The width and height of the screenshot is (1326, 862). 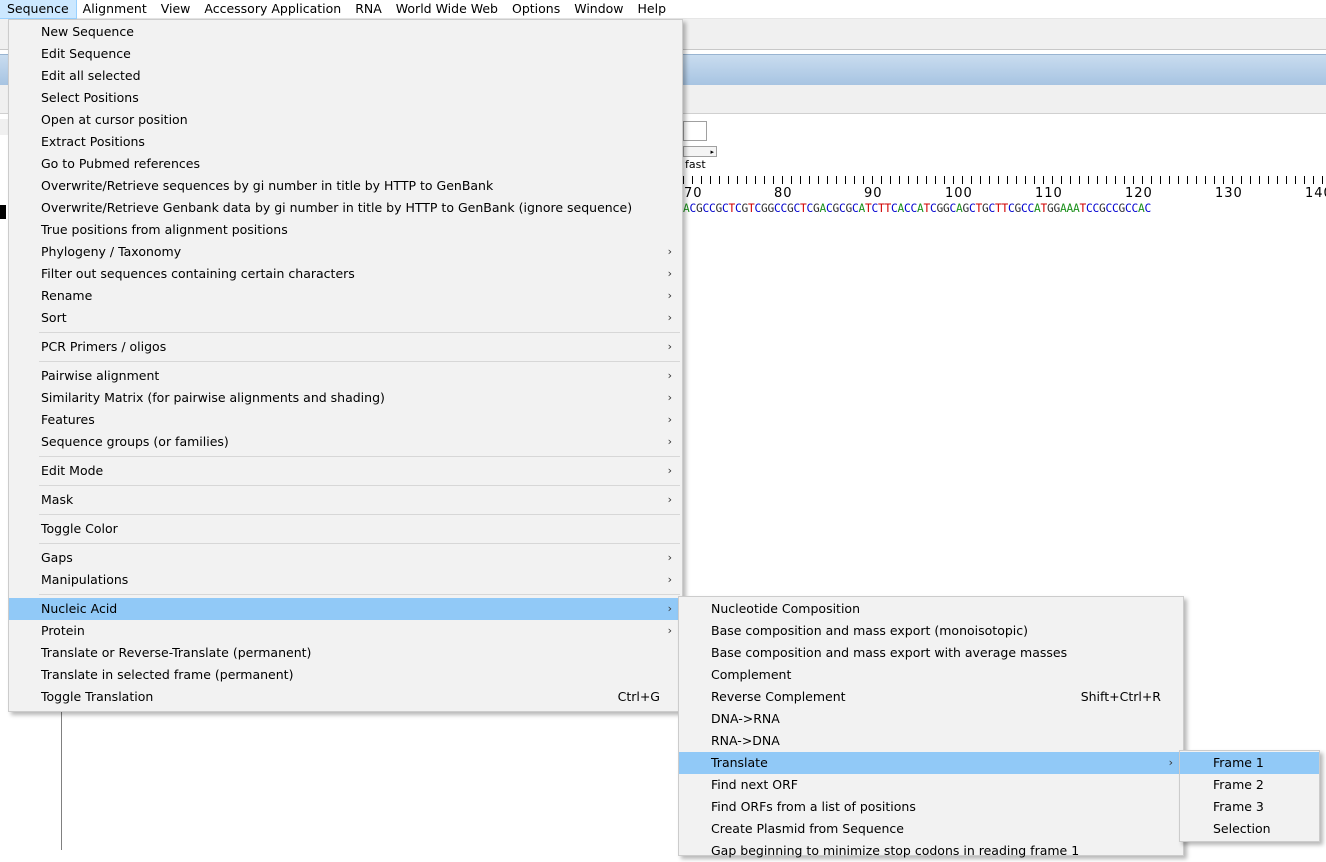 I want to click on menu-item-label: Sequence groups (or families), so click(x=135, y=441).